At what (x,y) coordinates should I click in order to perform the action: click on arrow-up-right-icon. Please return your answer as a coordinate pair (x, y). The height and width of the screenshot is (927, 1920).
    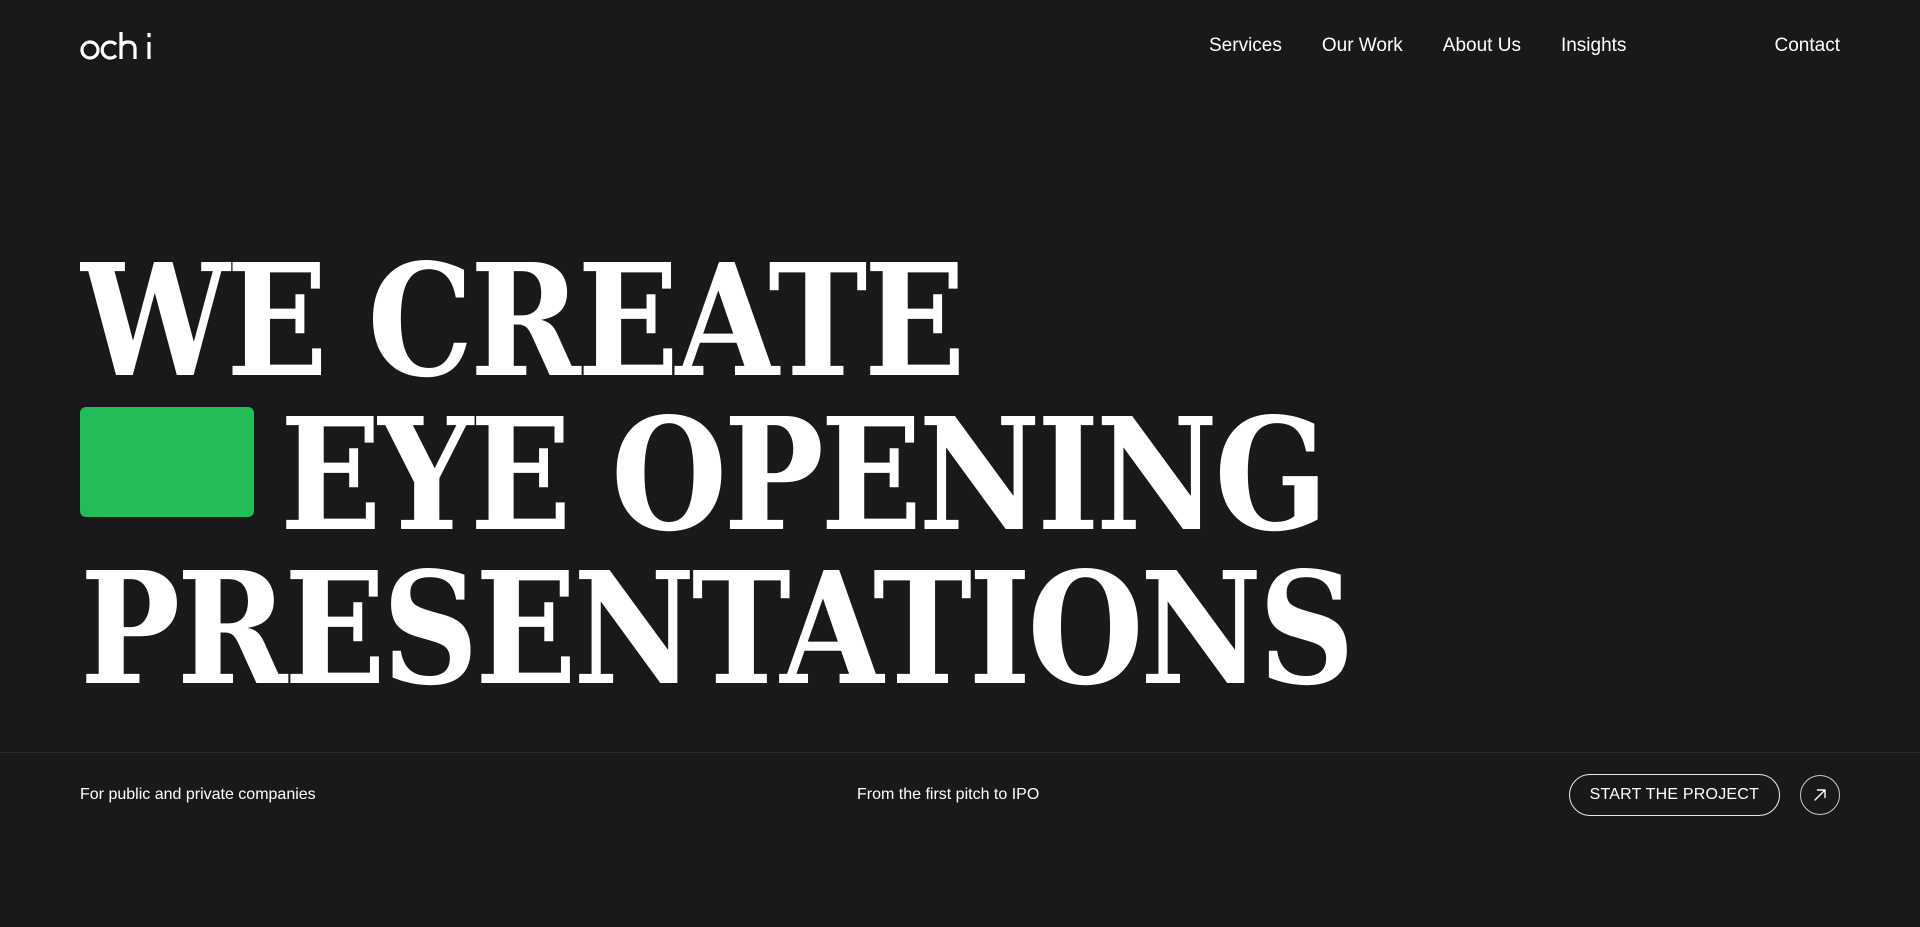
    Looking at the image, I should click on (1820, 795).